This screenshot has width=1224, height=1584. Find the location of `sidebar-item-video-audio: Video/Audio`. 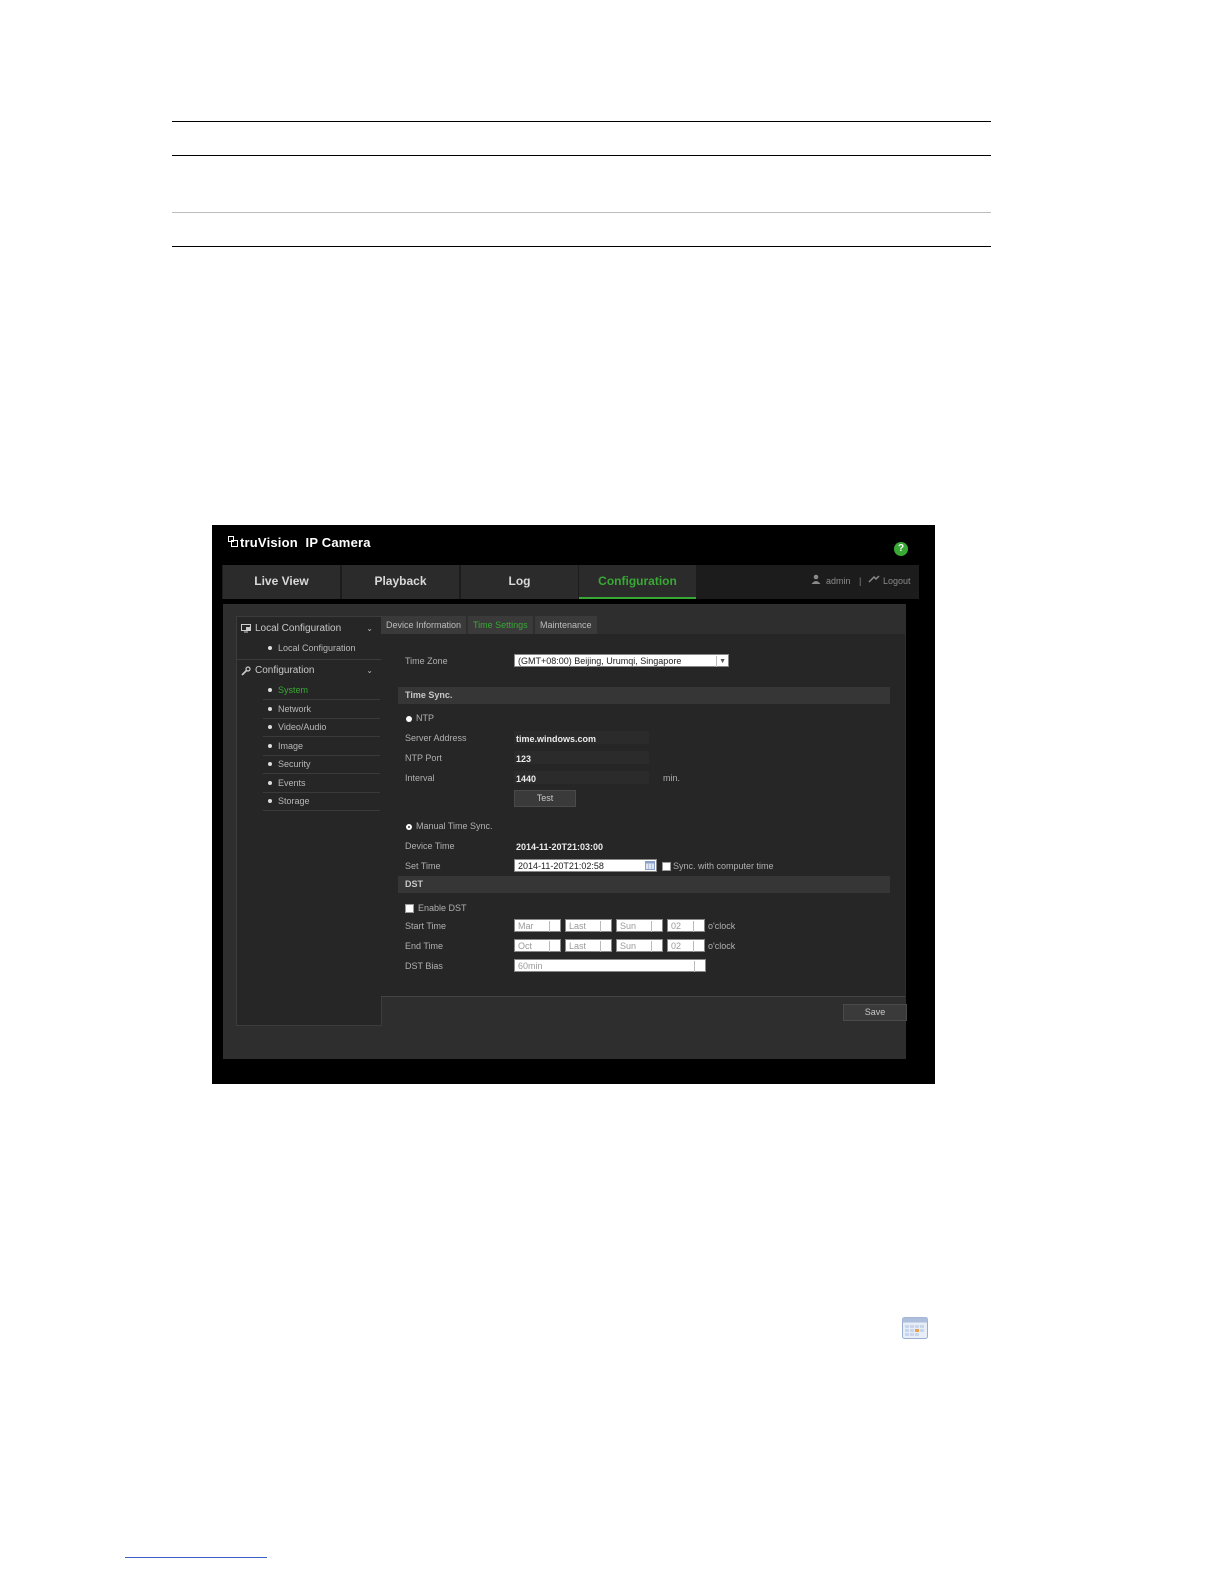

sidebar-item-video-audio: Video/Audio is located at coordinates (321, 727).